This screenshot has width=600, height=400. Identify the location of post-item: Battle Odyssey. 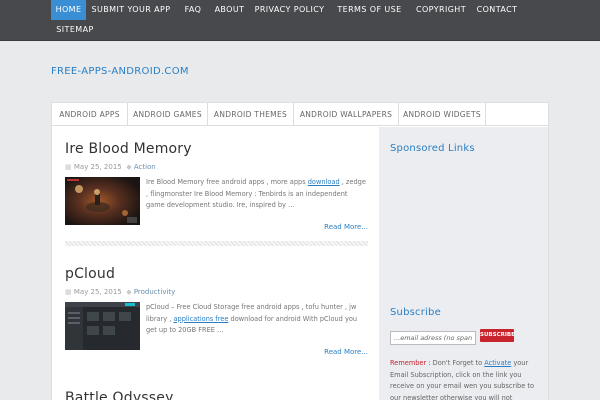
(216, 395).